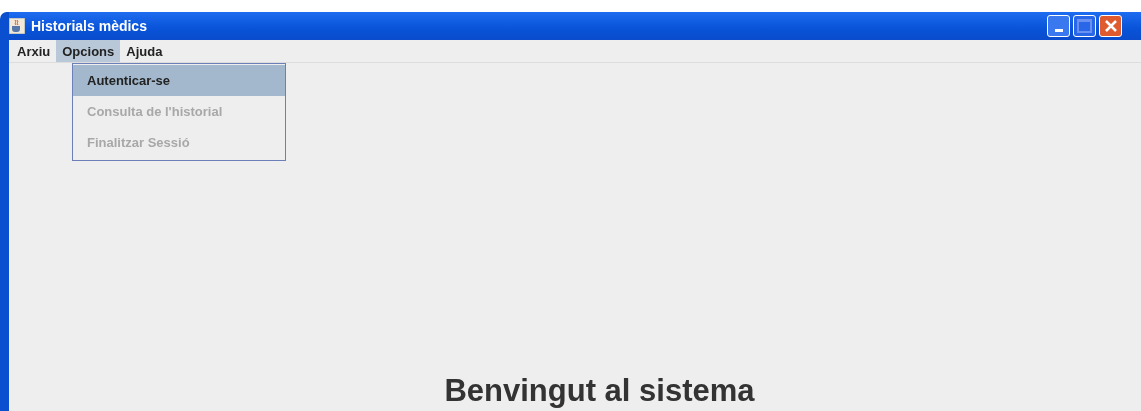 The image size is (1141, 411). I want to click on menu-item: Autenticar-se, so click(179, 80).